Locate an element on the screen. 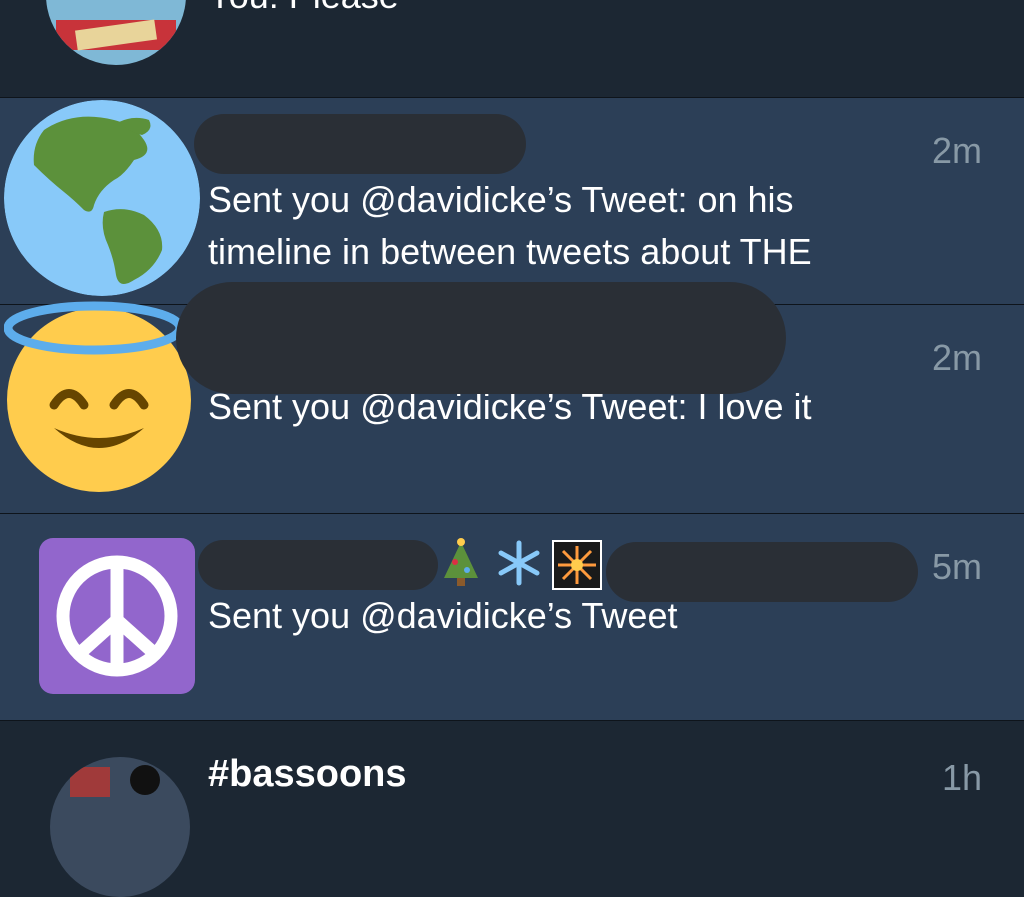 The height and width of the screenshot is (897, 1024). group-photo-avatar is located at coordinates (120, 827).